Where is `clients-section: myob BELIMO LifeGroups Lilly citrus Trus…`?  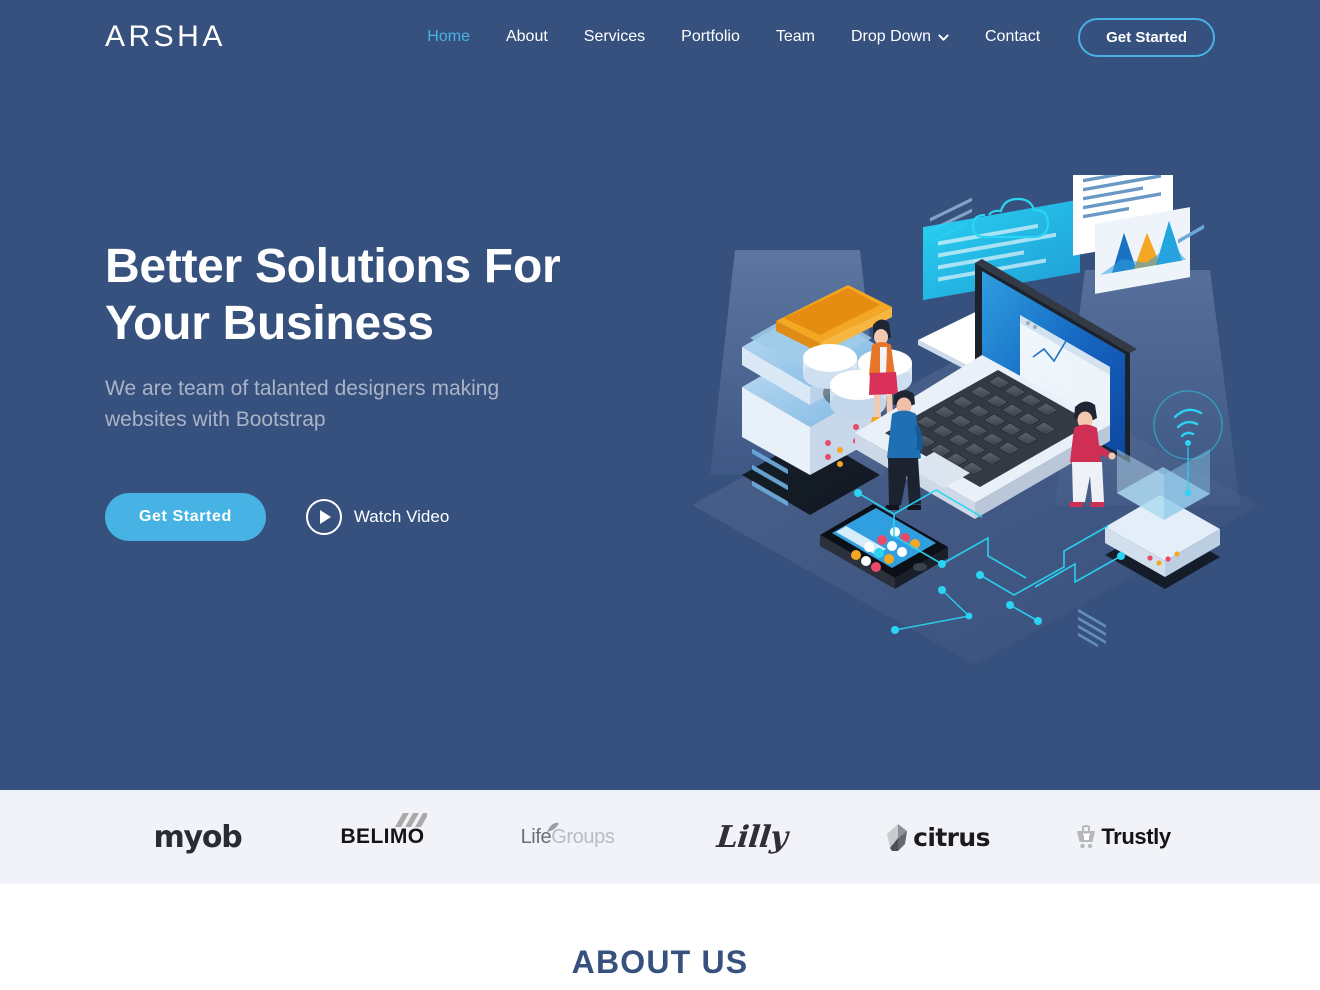 clients-section: myob BELIMO LifeGroups Lilly citrus Trus… is located at coordinates (660, 837).